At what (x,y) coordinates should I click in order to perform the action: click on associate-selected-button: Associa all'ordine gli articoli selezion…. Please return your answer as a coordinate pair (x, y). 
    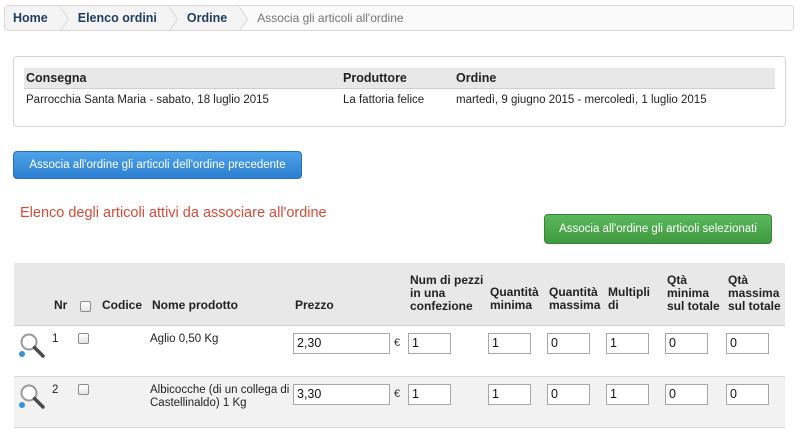
    Looking at the image, I should click on (658, 229).